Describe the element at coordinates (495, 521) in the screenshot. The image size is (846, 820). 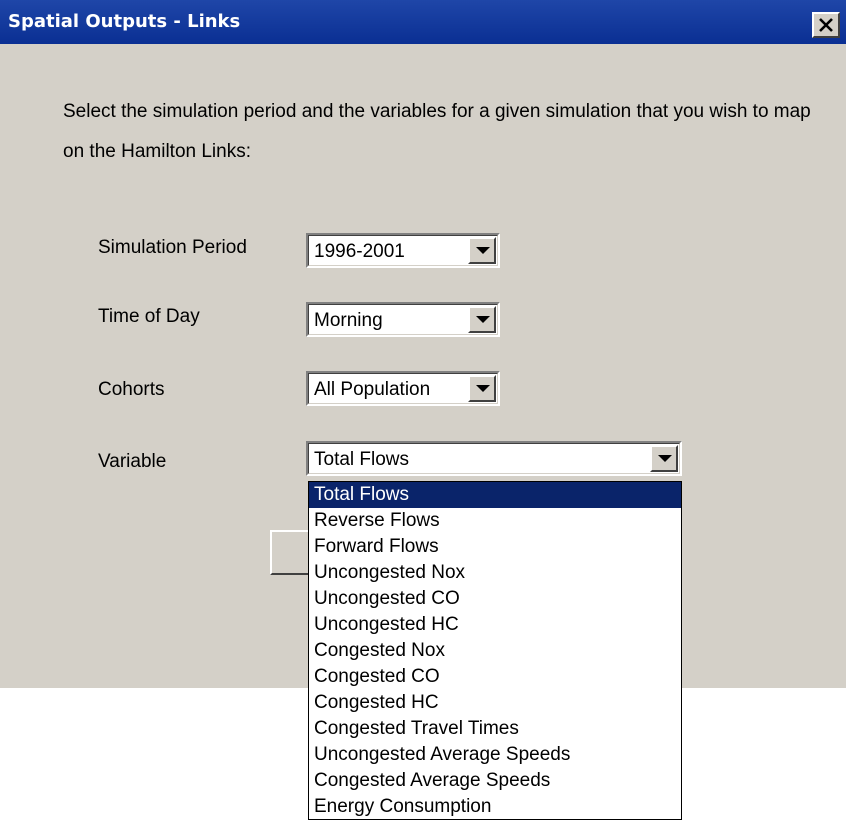
I see `variable-option: Reverse Flows` at that location.